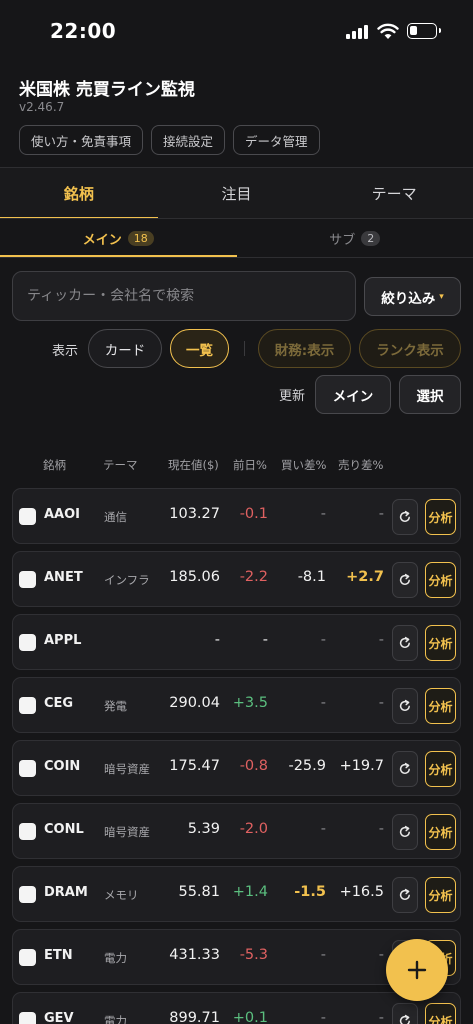 This screenshot has width=473, height=1024. What do you see at coordinates (355, 238) in the screenshot?
I see `subtab-sub: サブ 2` at bounding box center [355, 238].